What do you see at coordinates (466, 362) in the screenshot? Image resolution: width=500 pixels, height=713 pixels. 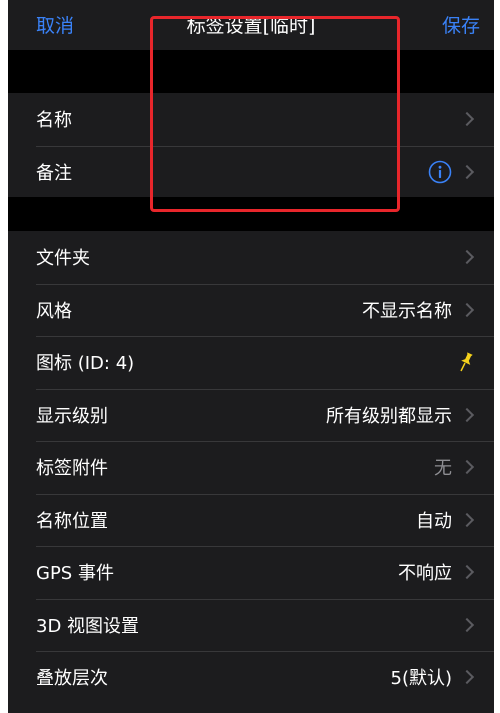 I see `pushpin-icon` at bounding box center [466, 362].